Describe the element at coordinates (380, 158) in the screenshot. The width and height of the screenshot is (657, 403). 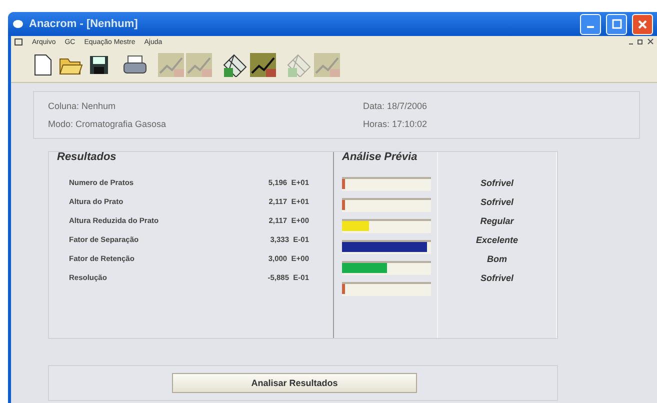
I see `analysis-title: Análise Prévia` at that location.